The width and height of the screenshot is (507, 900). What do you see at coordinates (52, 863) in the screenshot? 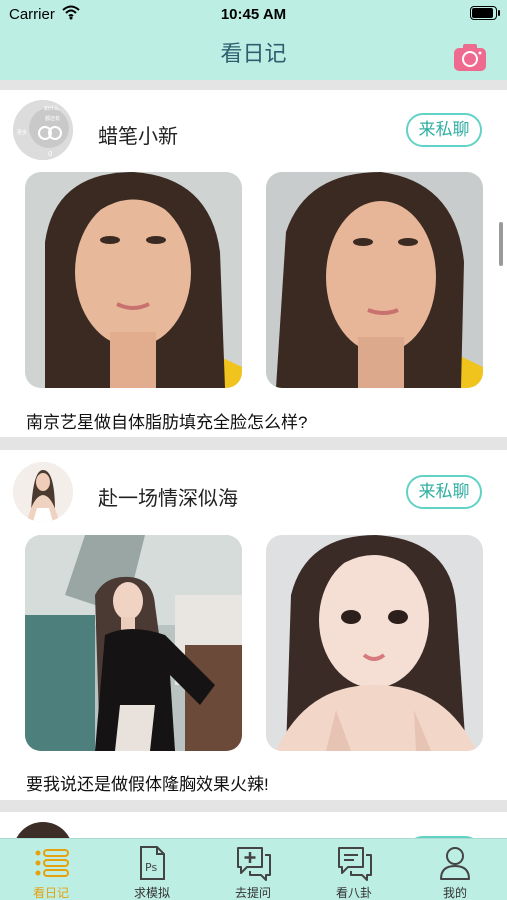
I see `list-icon` at bounding box center [52, 863].